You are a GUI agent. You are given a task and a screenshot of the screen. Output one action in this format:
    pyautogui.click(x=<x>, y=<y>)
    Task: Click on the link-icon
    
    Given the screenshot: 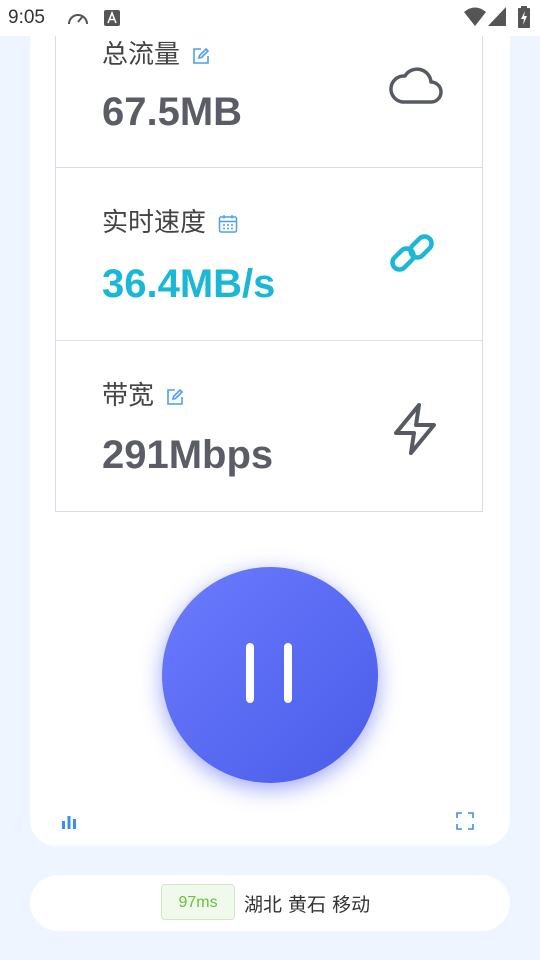 What is the action you would take?
    pyautogui.click(x=412, y=253)
    